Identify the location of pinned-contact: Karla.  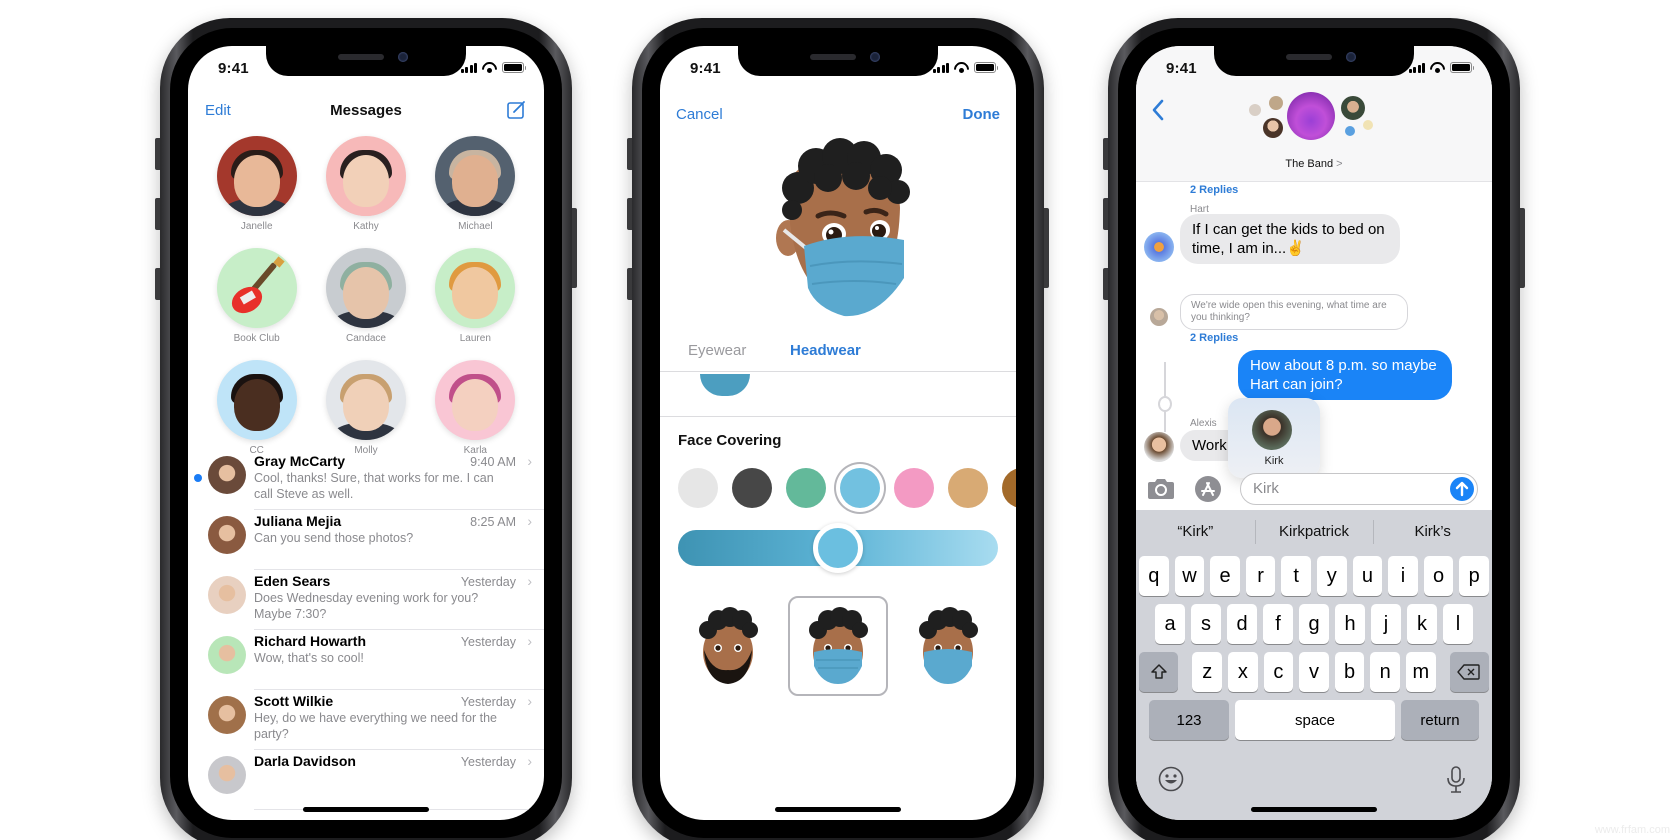
(475, 408).